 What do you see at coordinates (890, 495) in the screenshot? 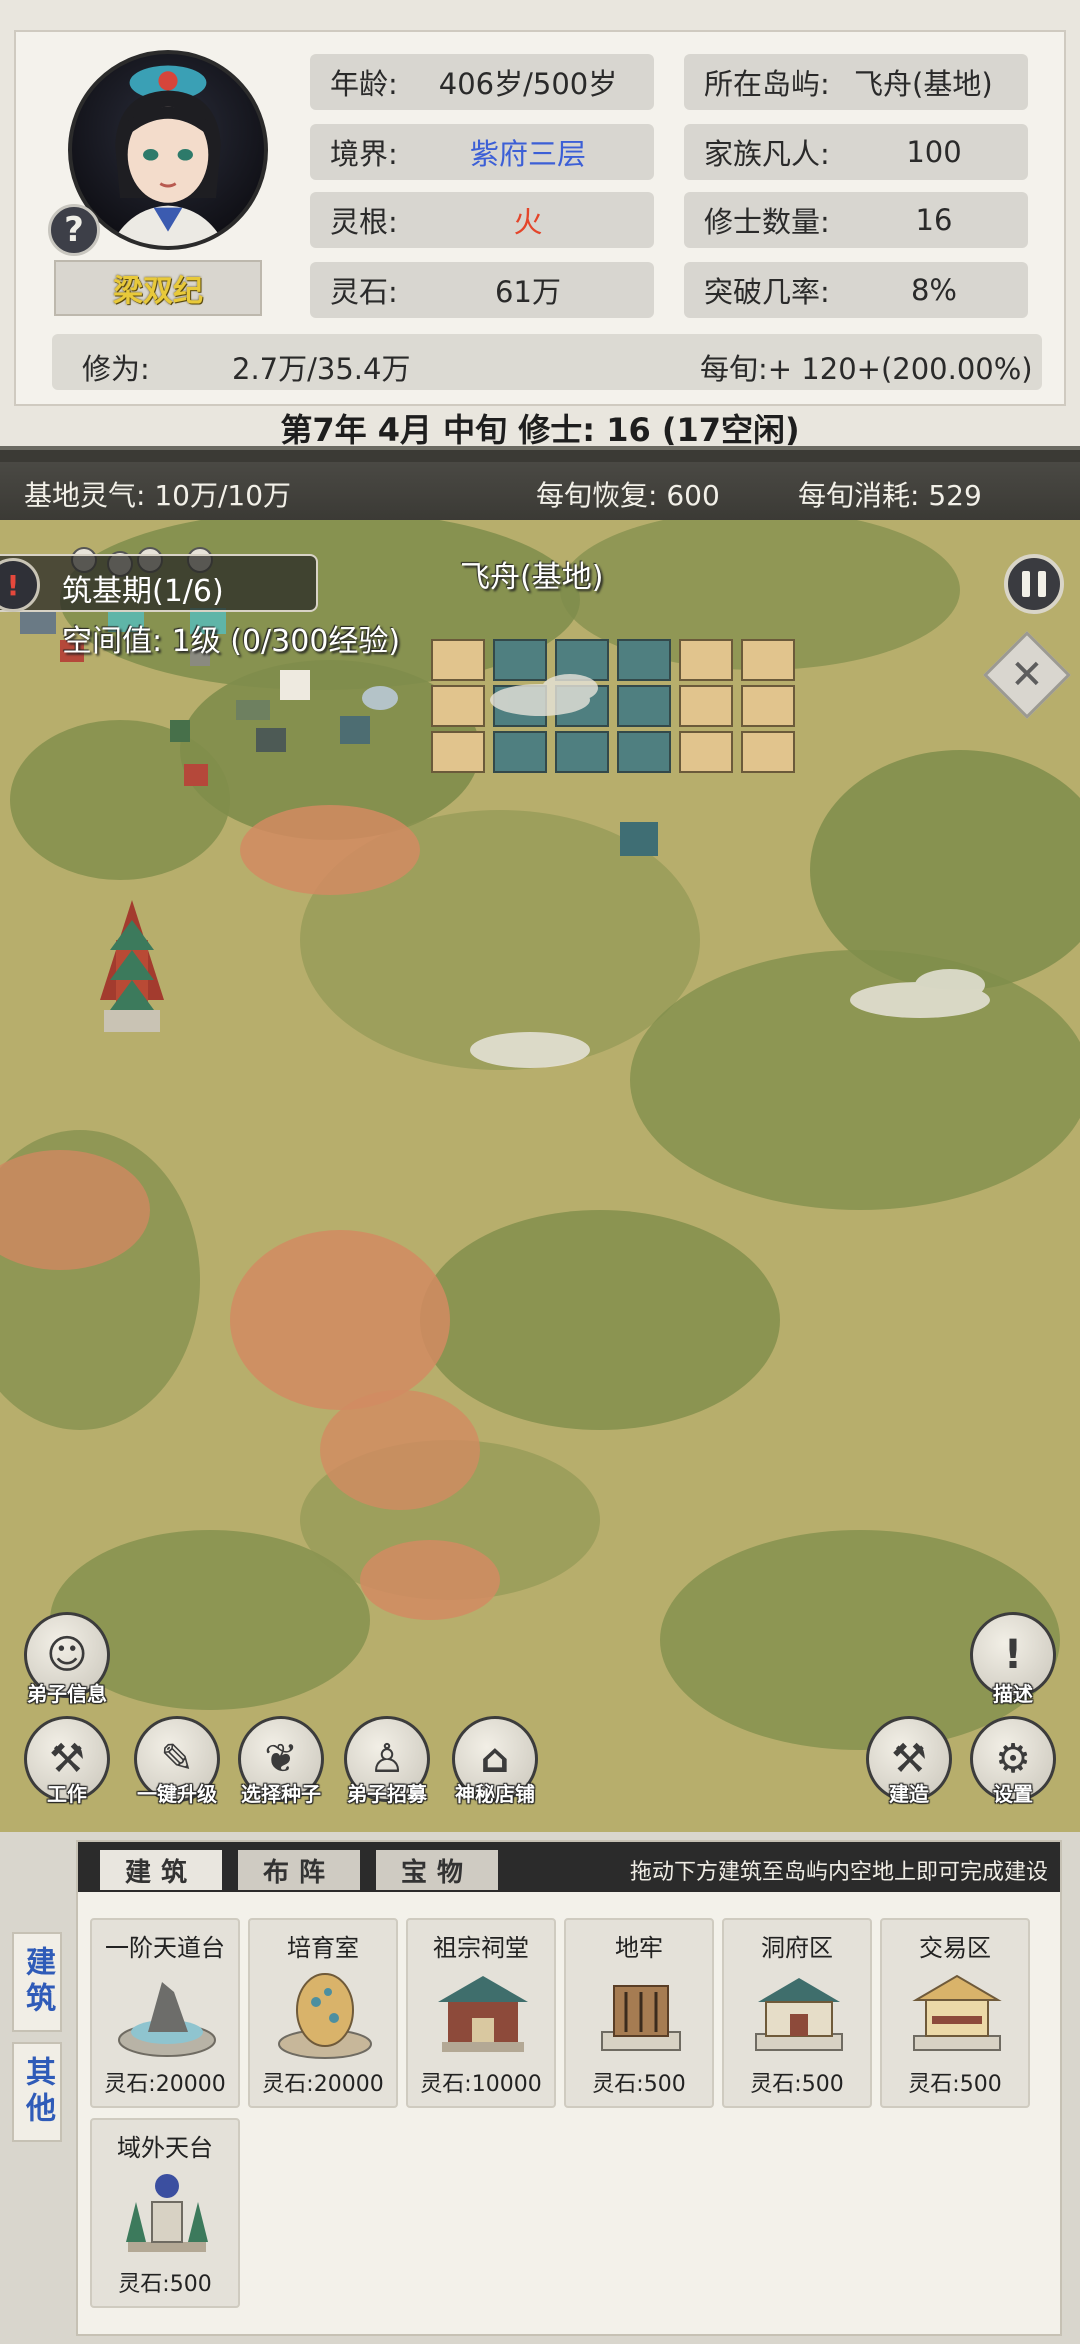
I see `consumption-rate: 每旬消耗: 529` at bounding box center [890, 495].